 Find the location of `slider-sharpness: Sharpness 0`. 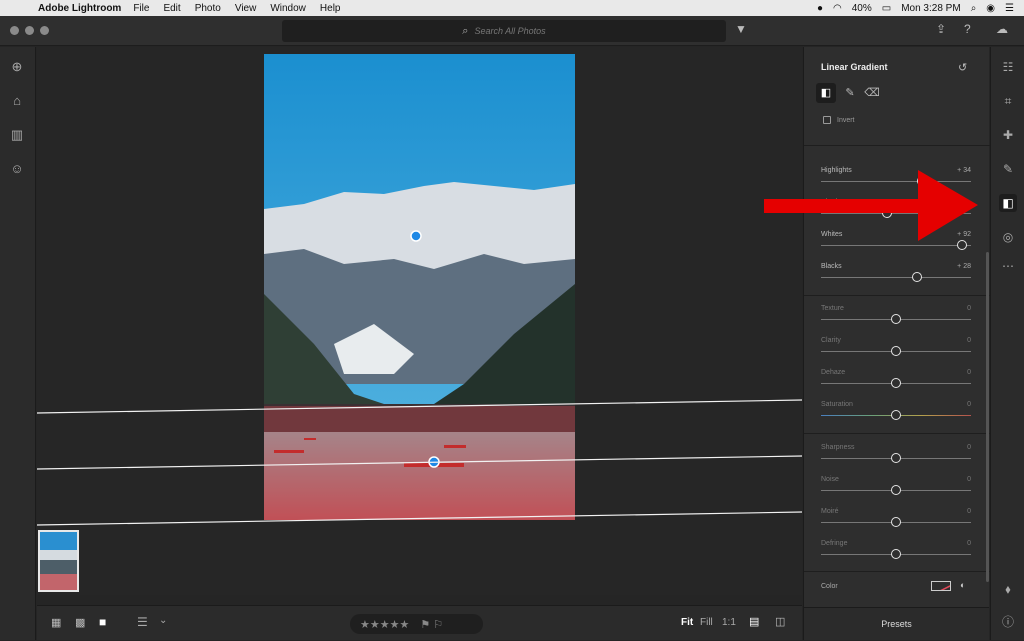

slider-sharpness: Sharpness 0 is located at coordinates (896, 456).